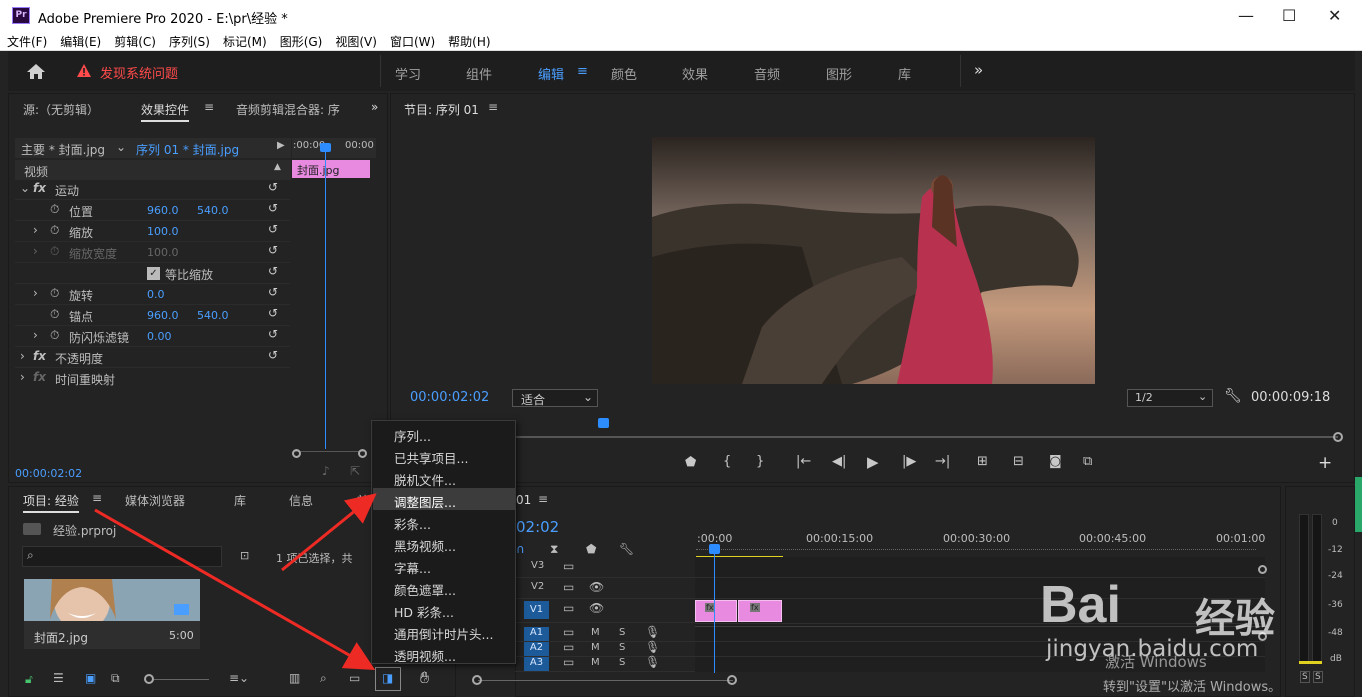 The width and height of the screenshot is (1362, 697). Describe the element at coordinates (281, 145) in the screenshot. I see `expand-timeline-icon: ▶` at that location.